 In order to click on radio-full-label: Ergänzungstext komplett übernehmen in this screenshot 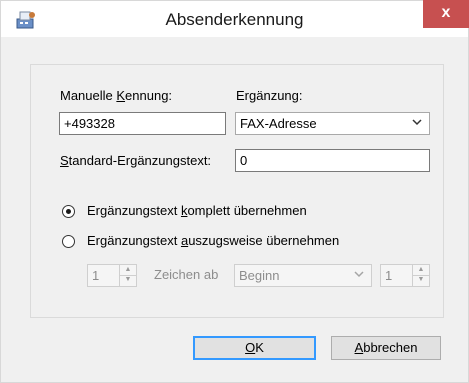, I will do `click(197, 210)`.